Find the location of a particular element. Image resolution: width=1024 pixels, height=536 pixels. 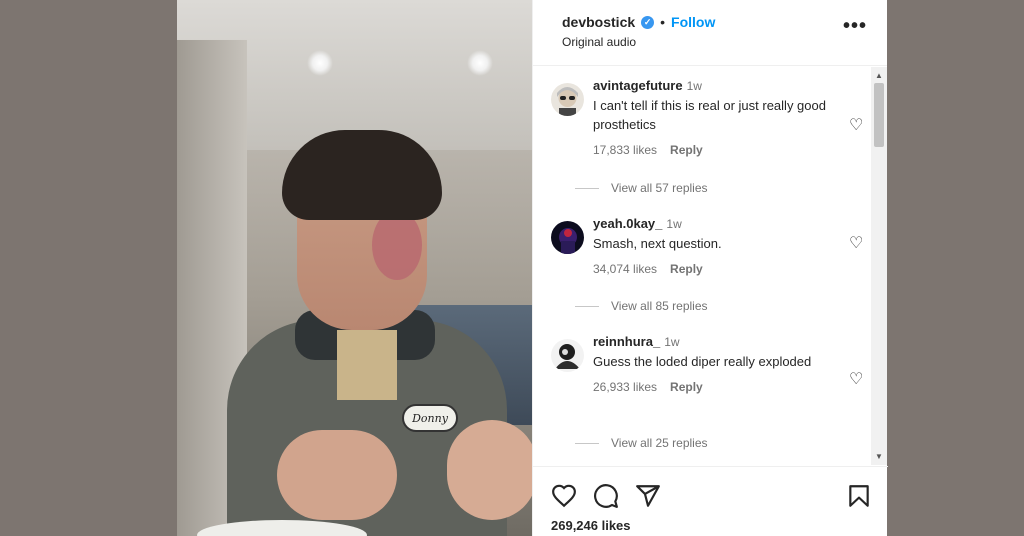

comment-icon is located at coordinates (606, 496).